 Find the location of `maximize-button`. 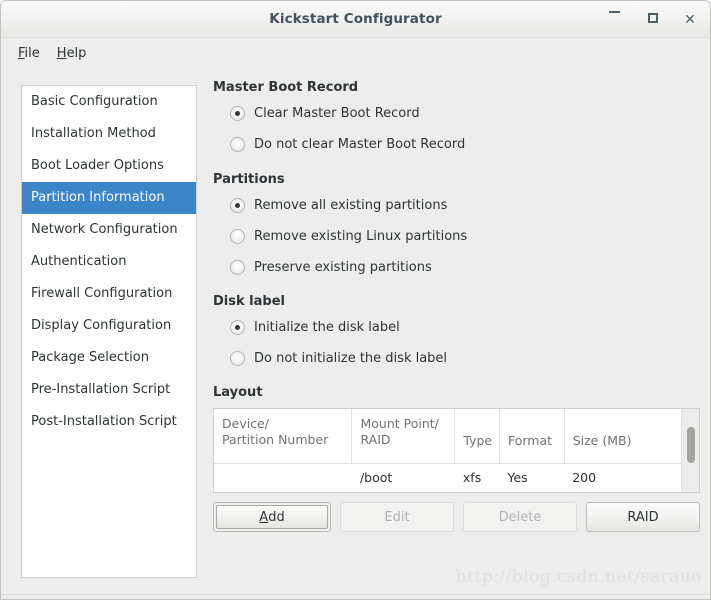

maximize-button is located at coordinates (653, 20).